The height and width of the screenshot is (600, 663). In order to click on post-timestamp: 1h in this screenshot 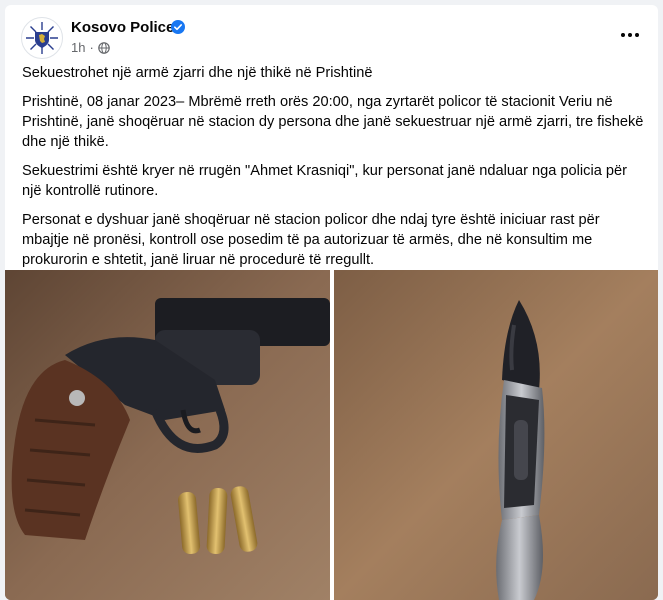, I will do `click(78, 47)`.